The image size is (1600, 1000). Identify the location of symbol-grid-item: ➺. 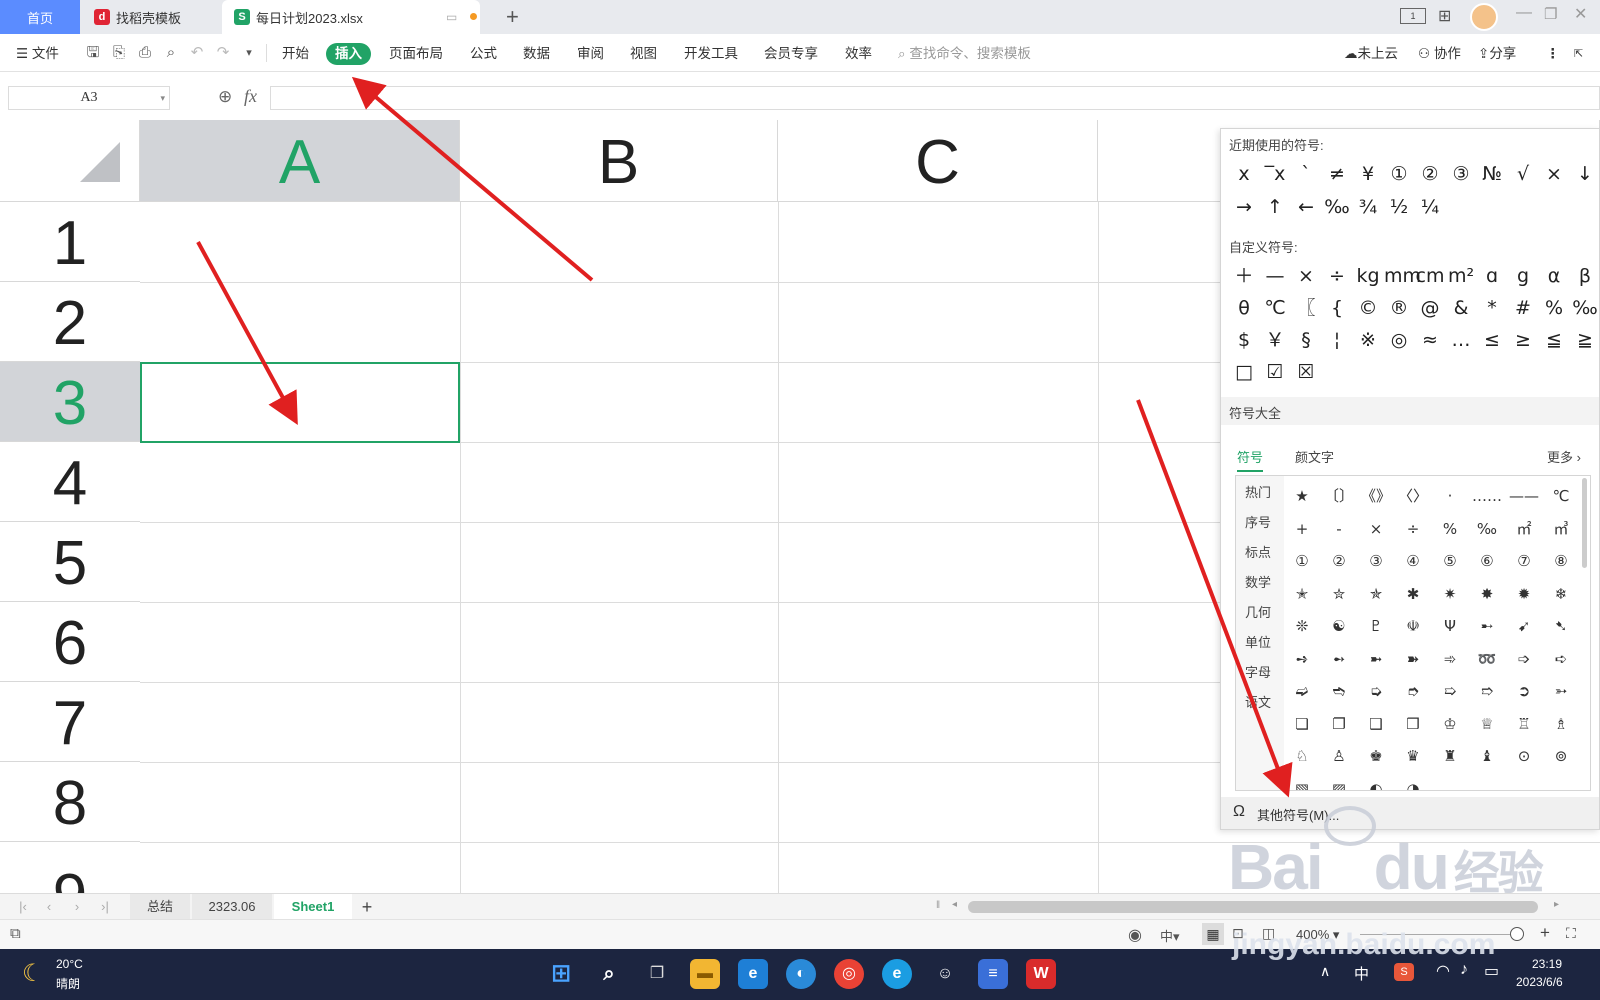
(1302, 659).